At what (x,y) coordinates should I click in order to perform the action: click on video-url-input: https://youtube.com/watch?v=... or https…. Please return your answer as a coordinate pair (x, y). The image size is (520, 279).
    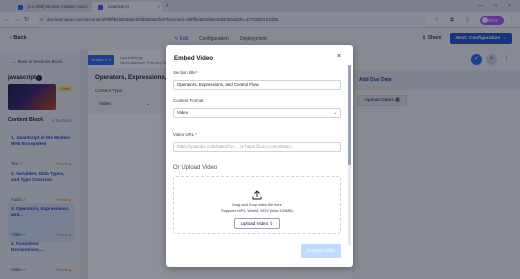
    Looking at the image, I should click on (257, 147).